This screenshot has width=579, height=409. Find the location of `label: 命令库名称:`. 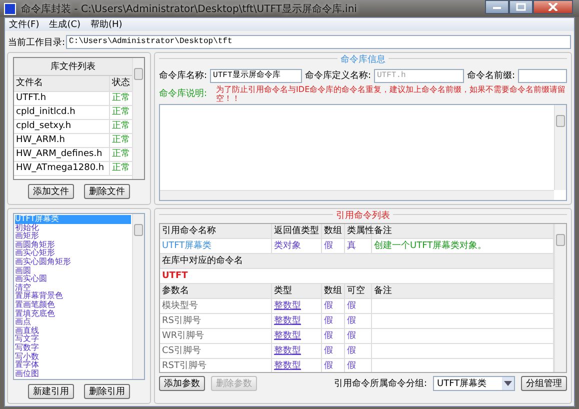

label: 命令库名称: is located at coordinates (183, 76).